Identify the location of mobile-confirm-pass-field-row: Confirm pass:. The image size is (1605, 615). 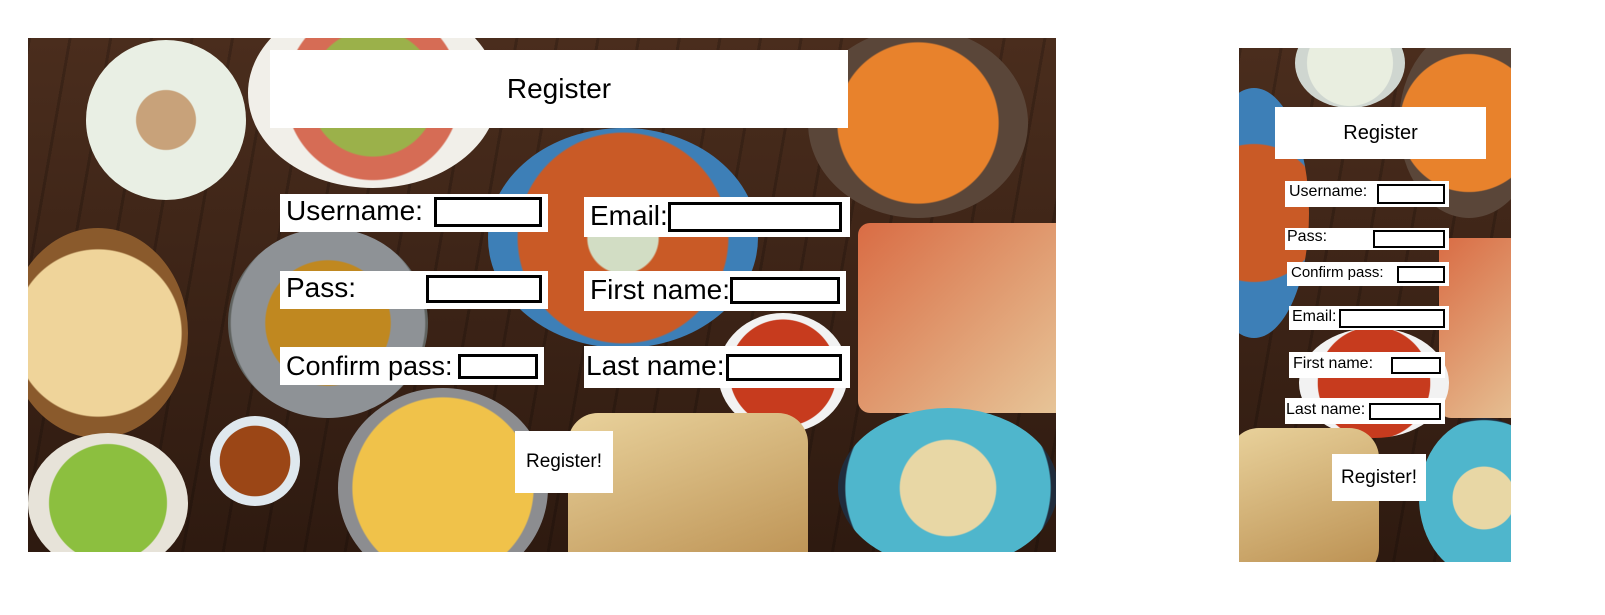
(1368, 274).